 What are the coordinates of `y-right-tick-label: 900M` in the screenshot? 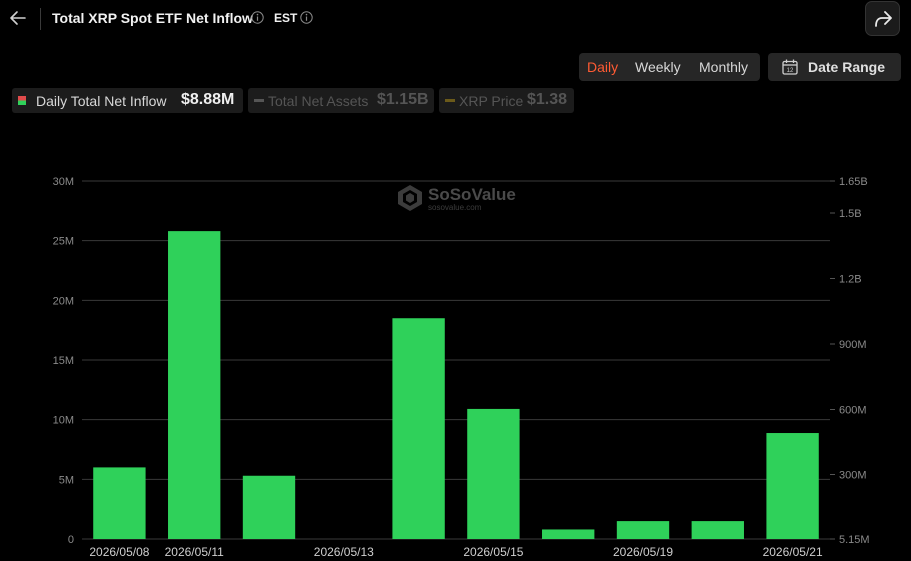 It's located at (853, 345).